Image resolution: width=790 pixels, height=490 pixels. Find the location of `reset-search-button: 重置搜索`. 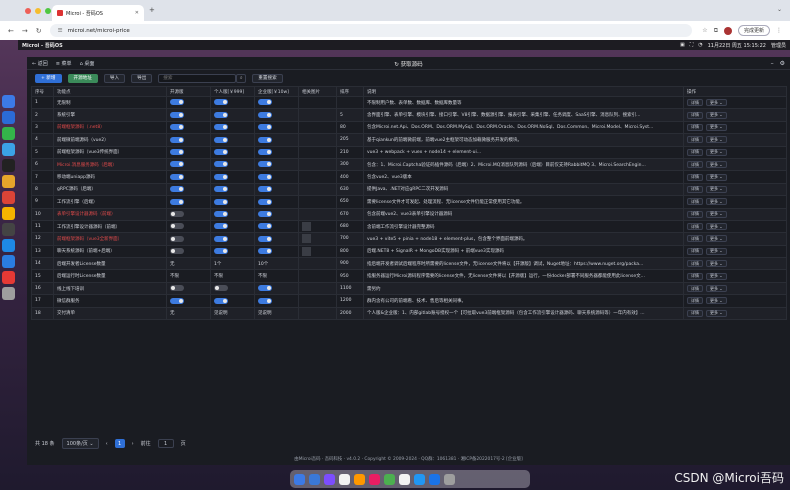

reset-search-button: 重置搜索 is located at coordinates (267, 78).